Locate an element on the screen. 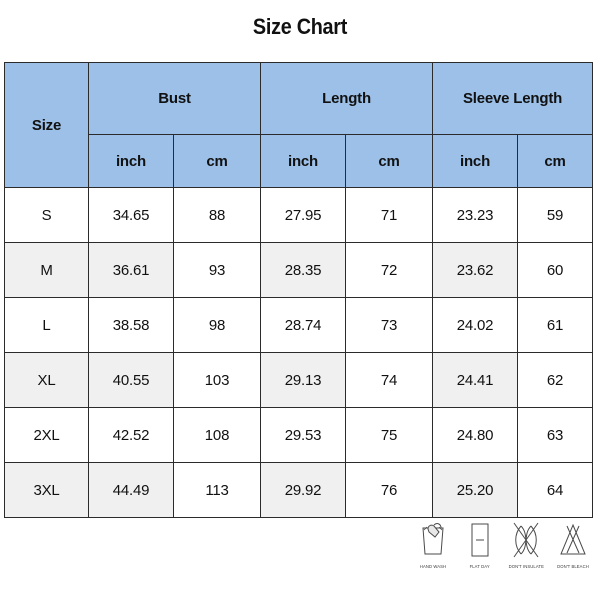  table-row: 3XL 44.49 113 29.92 76 25.20 64 is located at coordinates (299, 490).